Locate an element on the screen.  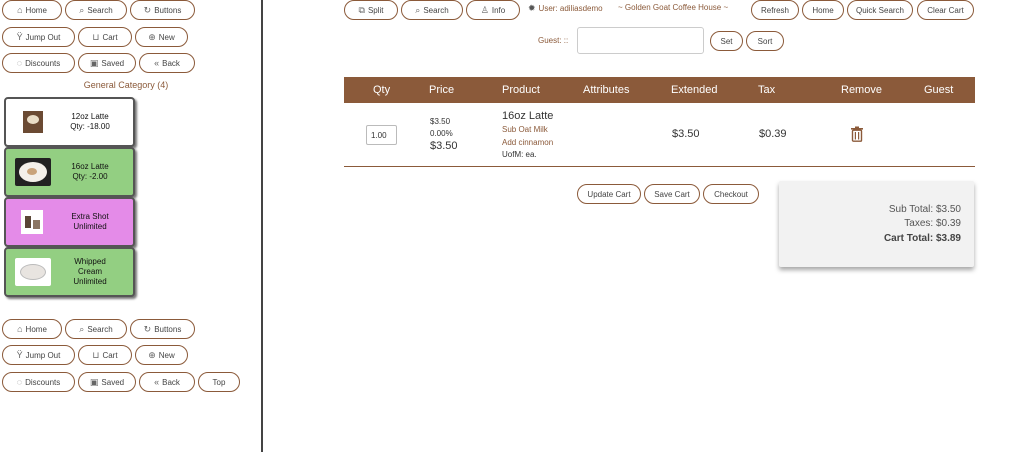
sort-button: Sort is located at coordinates (765, 41).